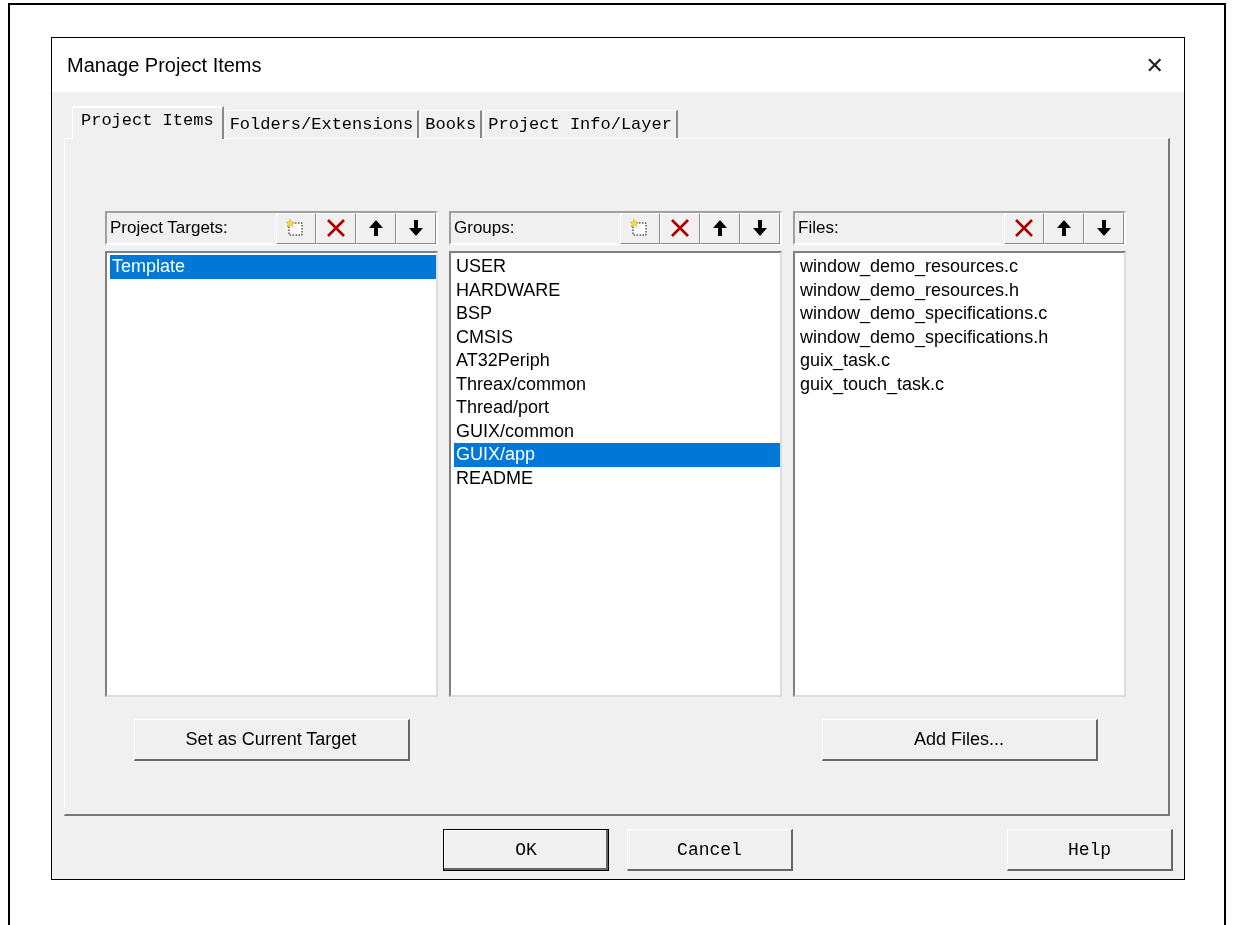 The width and height of the screenshot is (1235, 925). What do you see at coordinates (271, 740) in the screenshot?
I see `panel-button: Set as Current Target` at bounding box center [271, 740].